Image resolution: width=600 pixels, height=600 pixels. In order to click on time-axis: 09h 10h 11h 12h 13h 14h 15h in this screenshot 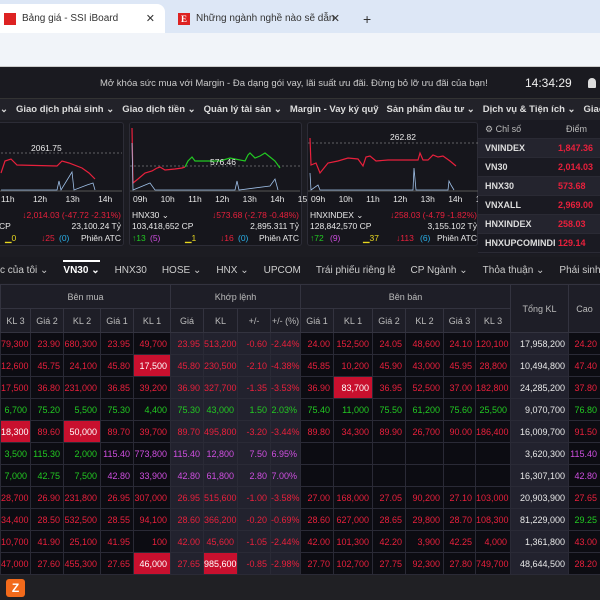, I will do `click(222, 199)`.